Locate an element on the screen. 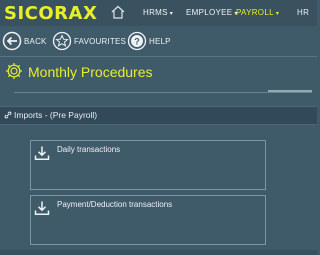  favourites-button: FAVOURITES is located at coordinates (89, 41).